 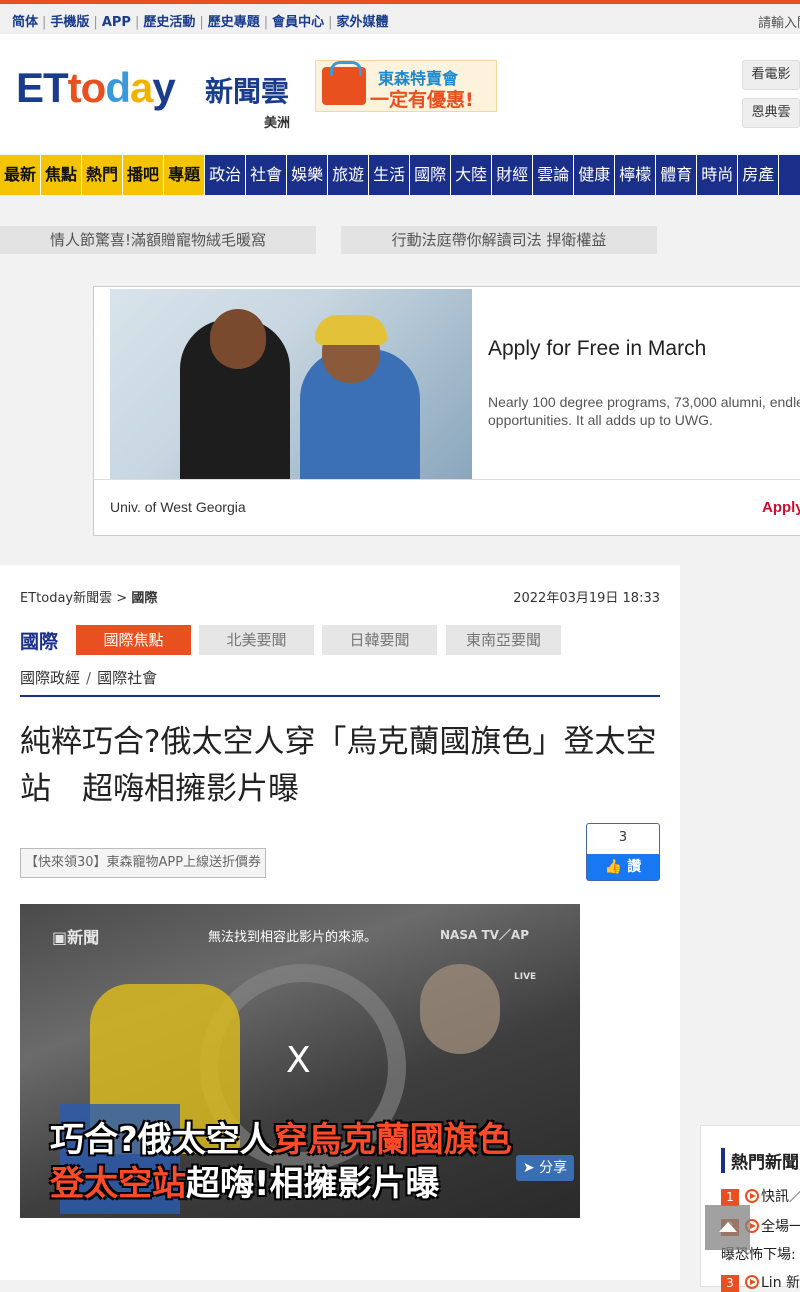 I want to click on hot-news-item: 1 快訊／, so click(x=760, y=1196).